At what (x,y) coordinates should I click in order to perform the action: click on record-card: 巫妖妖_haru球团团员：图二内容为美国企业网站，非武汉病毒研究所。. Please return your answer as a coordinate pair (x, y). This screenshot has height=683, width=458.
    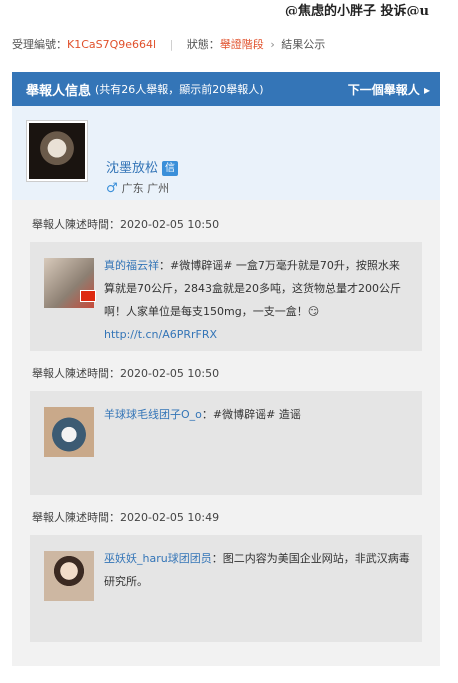
    Looking at the image, I should click on (226, 588).